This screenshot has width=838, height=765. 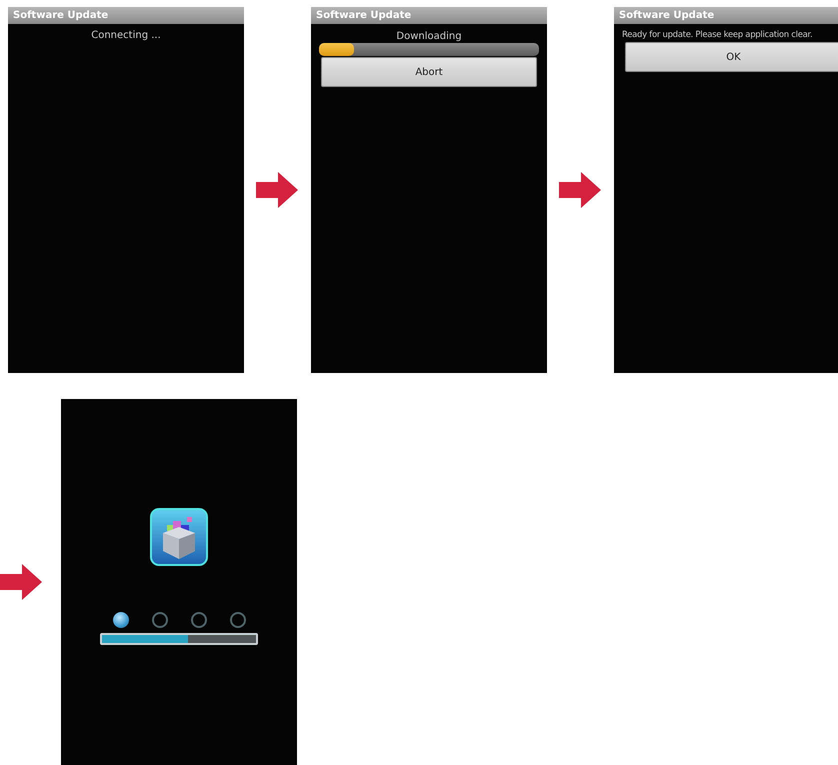 What do you see at coordinates (716, 34) in the screenshot?
I see `status-message: Ready for update. Please keep application clear.` at bounding box center [716, 34].